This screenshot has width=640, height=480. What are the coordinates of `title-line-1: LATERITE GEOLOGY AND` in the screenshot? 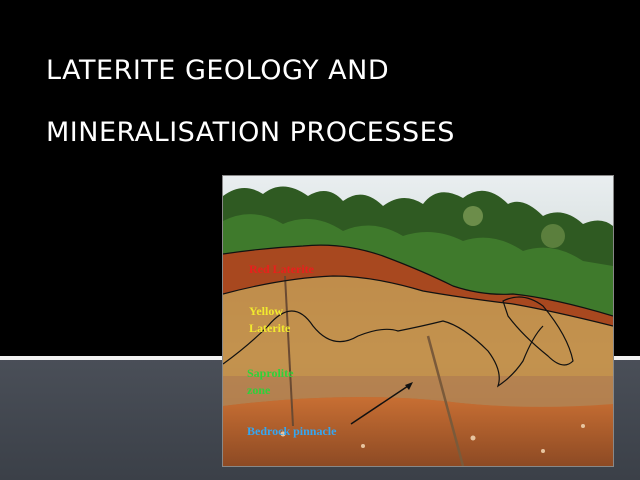 It's located at (218, 70).